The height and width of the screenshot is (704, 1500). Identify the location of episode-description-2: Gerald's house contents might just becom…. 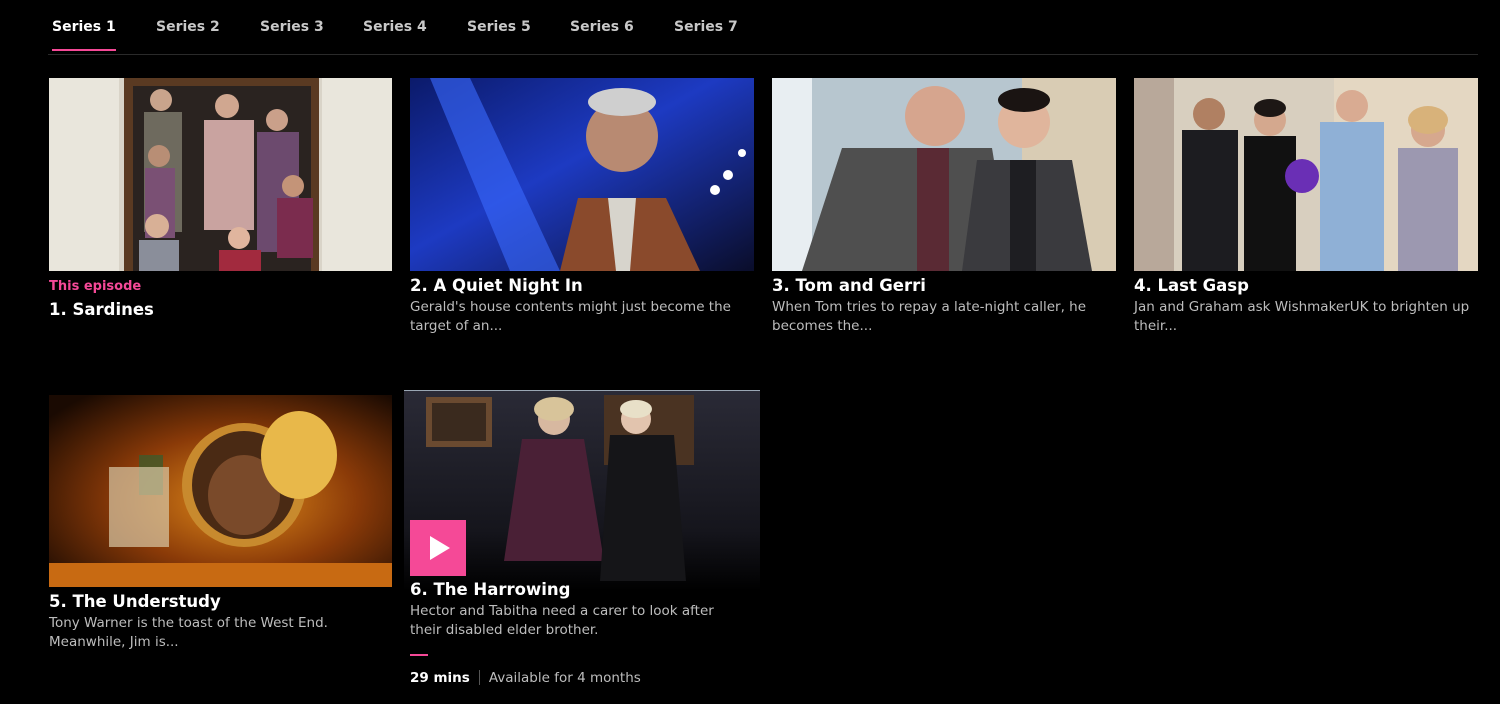
(570, 316).